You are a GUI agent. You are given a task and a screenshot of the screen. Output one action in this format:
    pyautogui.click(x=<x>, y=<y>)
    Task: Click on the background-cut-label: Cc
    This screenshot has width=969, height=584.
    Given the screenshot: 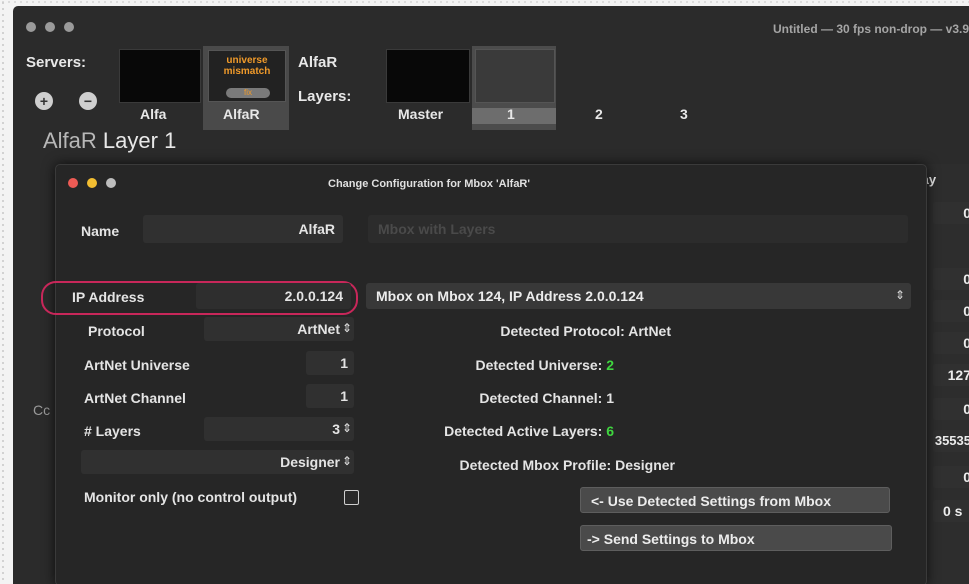 What is the action you would take?
    pyautogui.click(x=42, y=410)
    